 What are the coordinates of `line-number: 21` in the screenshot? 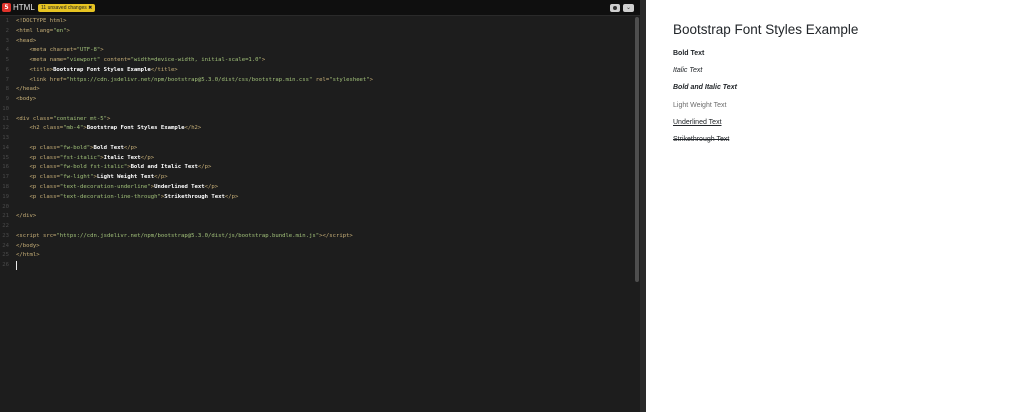 It's located at (5, 216).